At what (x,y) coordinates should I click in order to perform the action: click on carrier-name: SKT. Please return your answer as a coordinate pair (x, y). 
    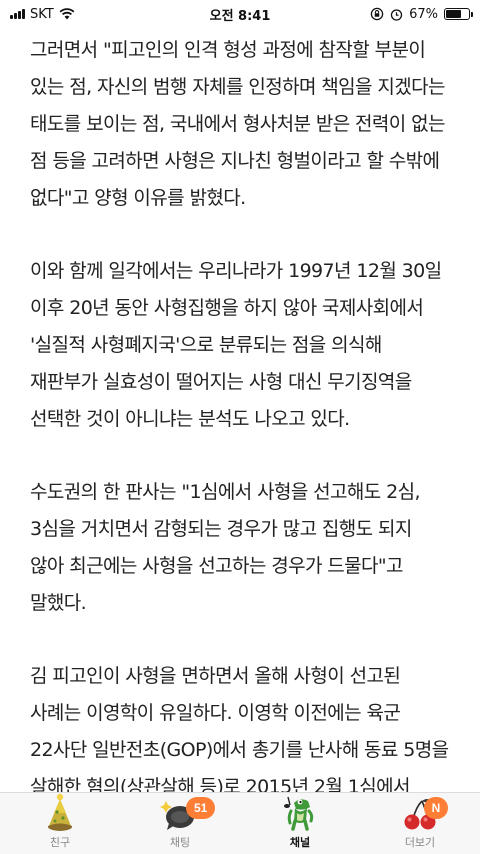
    Looking at the image, I should click on (42, 14).